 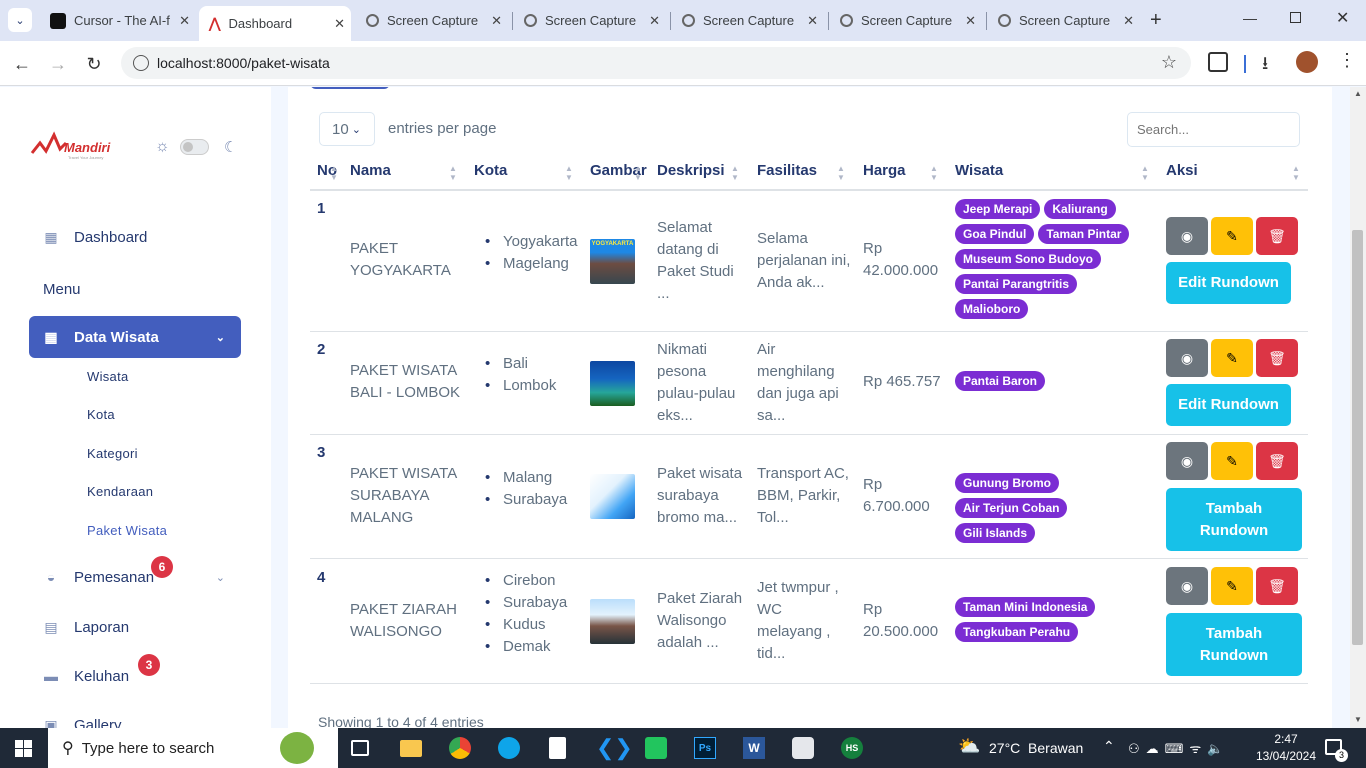 What do you see at coordinates (509, 748) in the screenshot?
I see `edge-icon` at bounding box center [509, 748].